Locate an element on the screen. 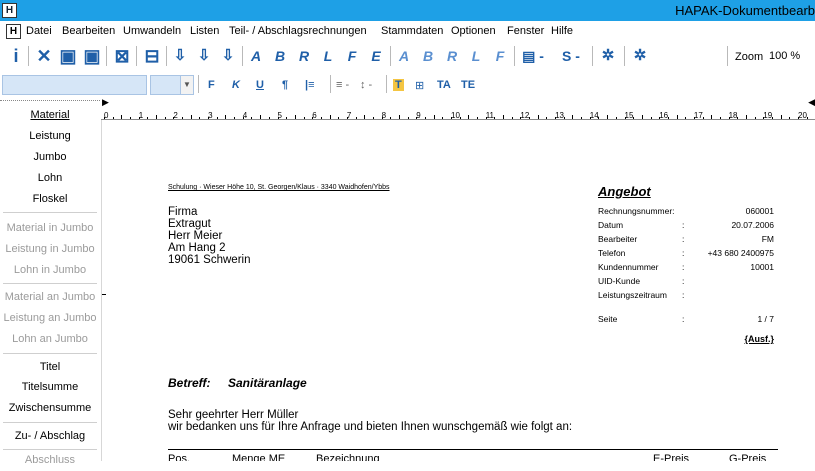 This screenshot has width=815, height=471. text-color-button: T is located at coordinates (398, 85).